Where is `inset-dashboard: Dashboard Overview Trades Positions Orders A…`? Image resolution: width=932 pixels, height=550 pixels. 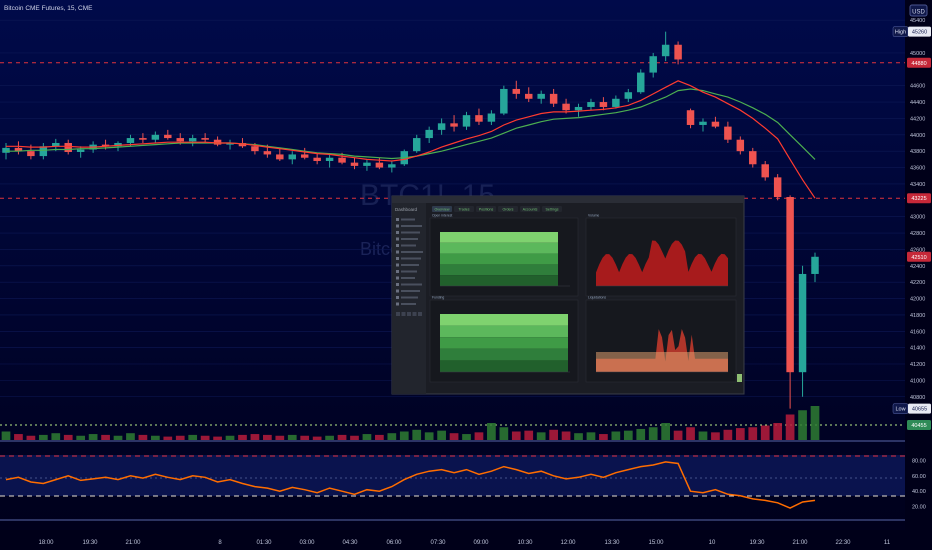
inset-dashboard: Dashboard Overview Trades Positions Orders A… is located at coordinates (568, 295).